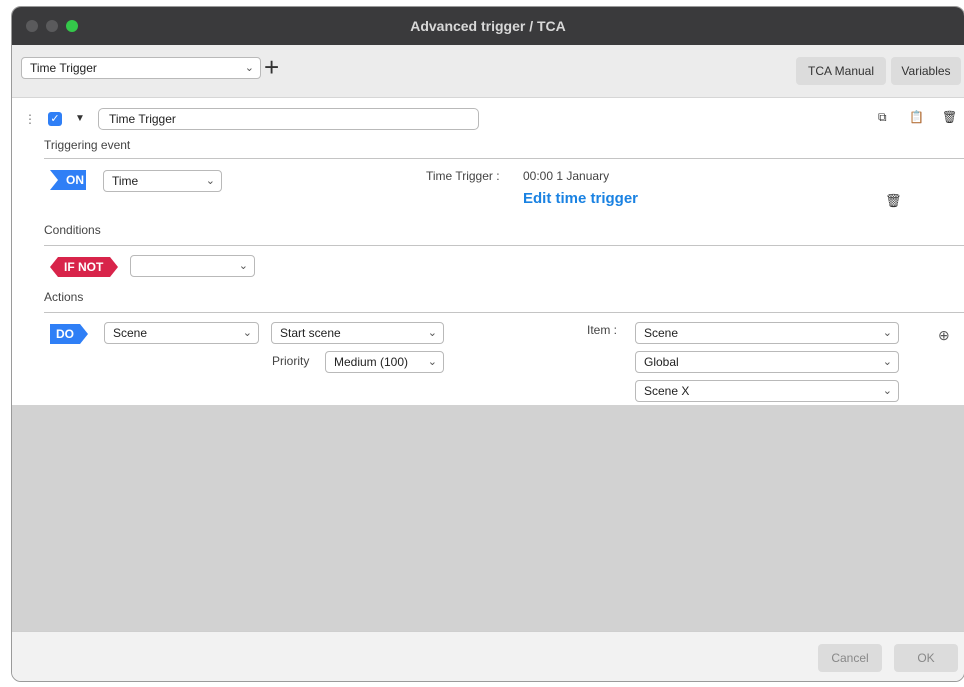  I want to click on variables-button: Variables, so click(926, 71).